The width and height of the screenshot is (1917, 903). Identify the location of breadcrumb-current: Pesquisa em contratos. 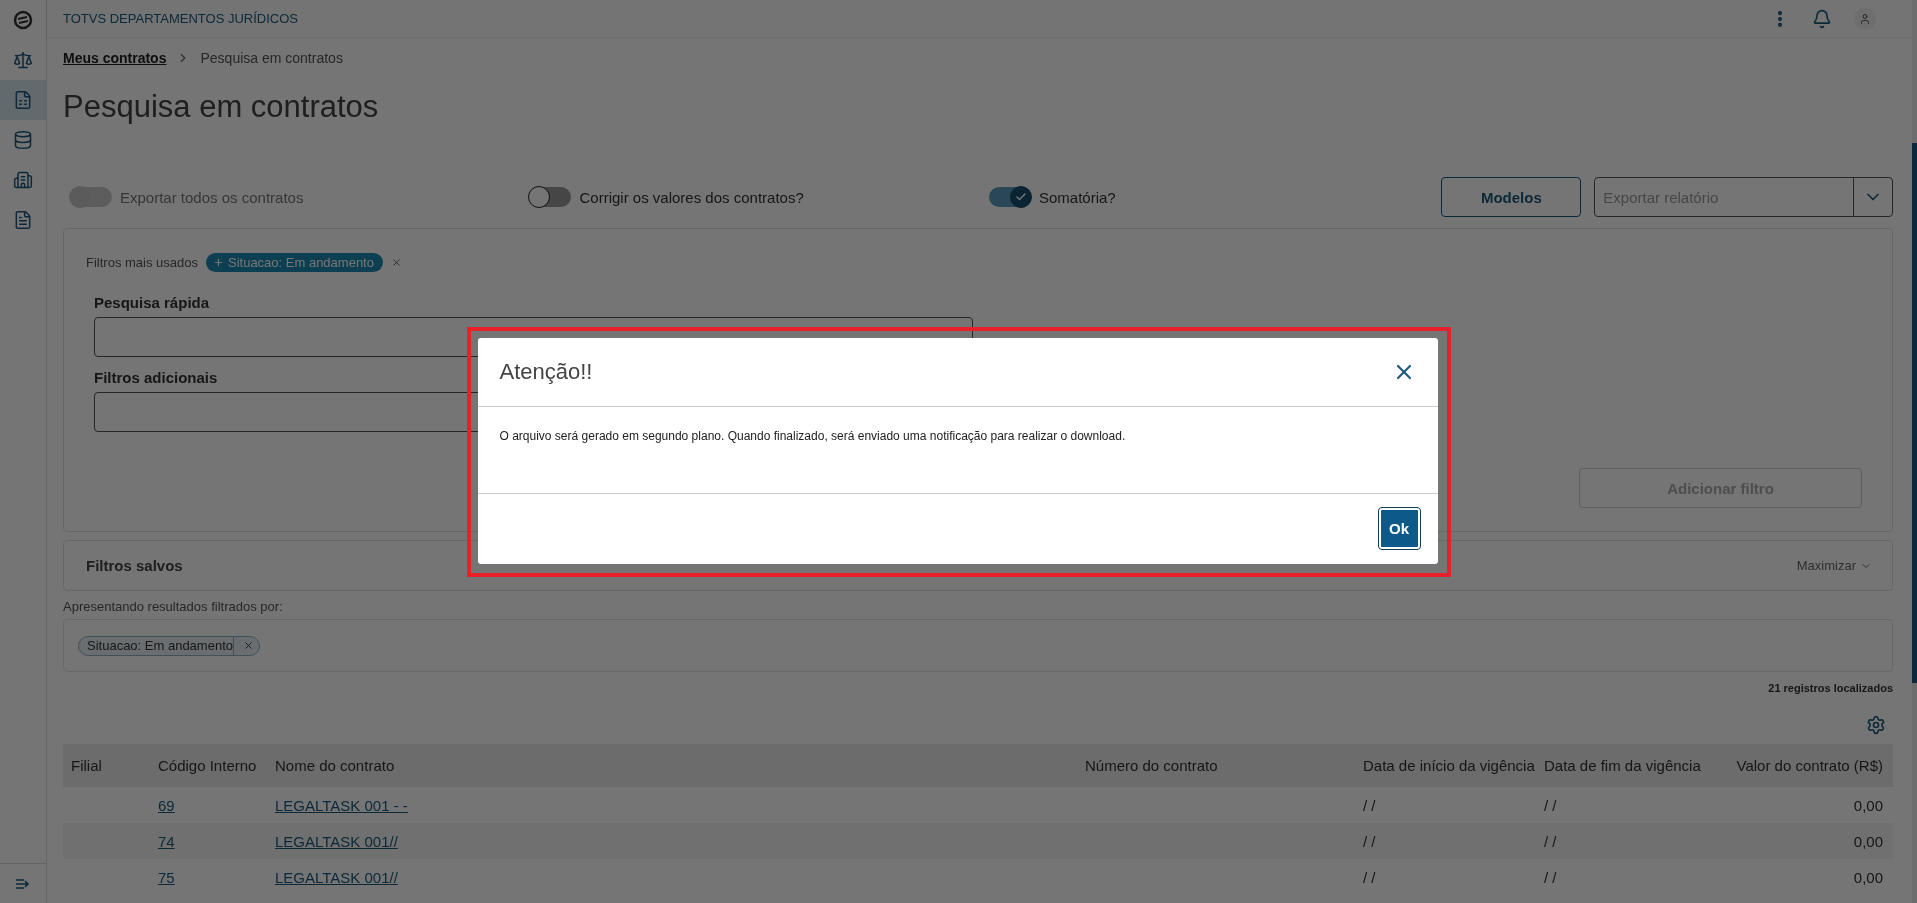
(271, 58).